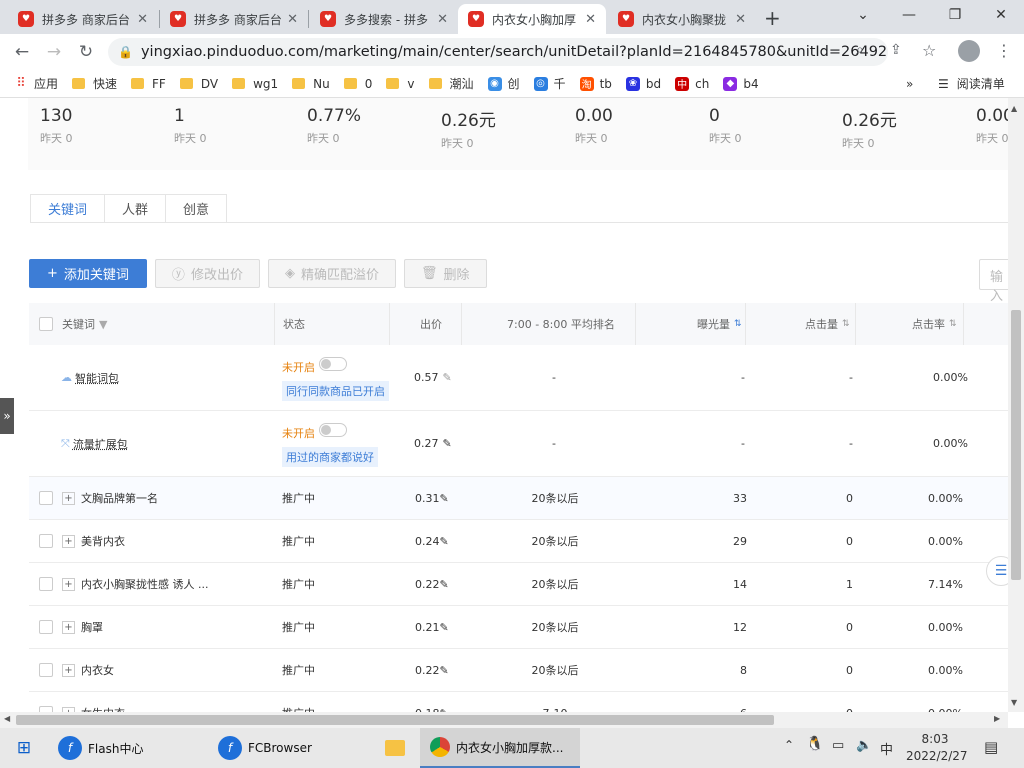 This screenshot has height=768, width=1024. Describe the element at coordinates (24, 748) in the screenshot. I see `windows-start-icon: ⊞` at that location.